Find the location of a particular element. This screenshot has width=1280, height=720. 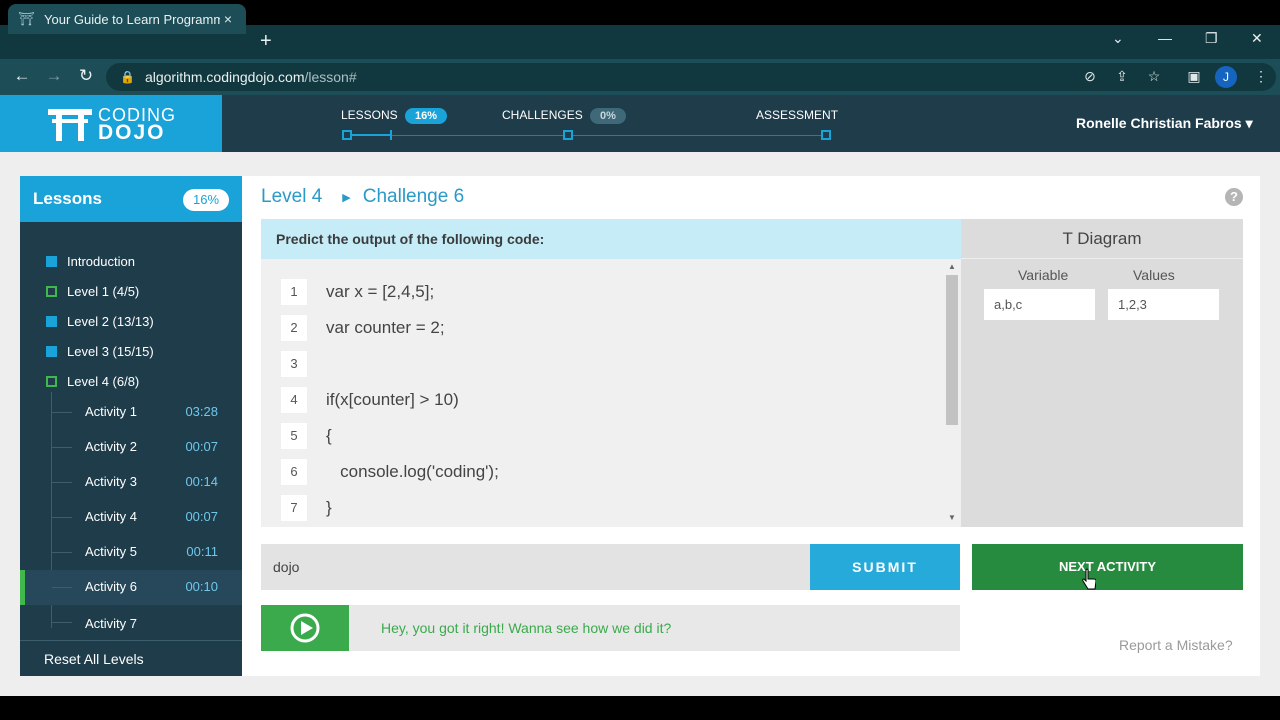

tab-search-icon: ⌄ is located at coordinates (1118, 38).